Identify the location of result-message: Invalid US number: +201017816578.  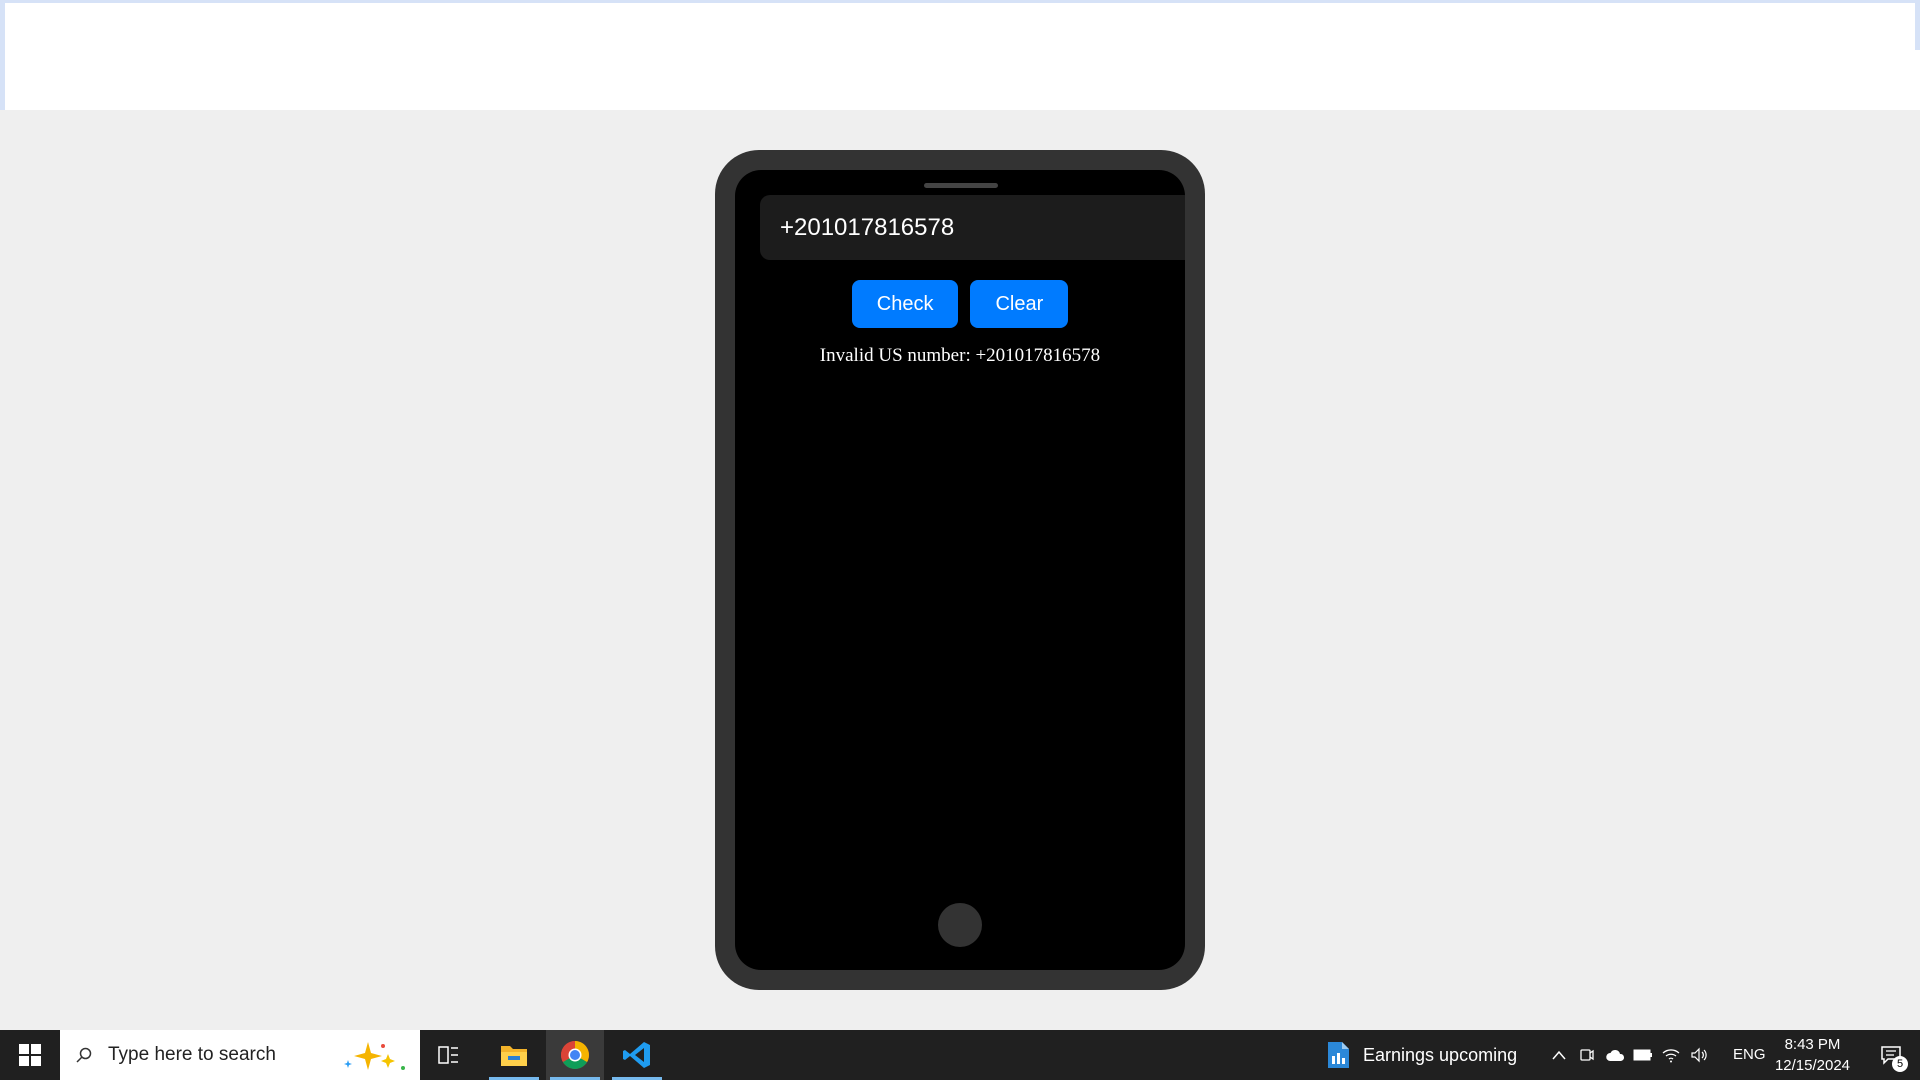
(960, 355).